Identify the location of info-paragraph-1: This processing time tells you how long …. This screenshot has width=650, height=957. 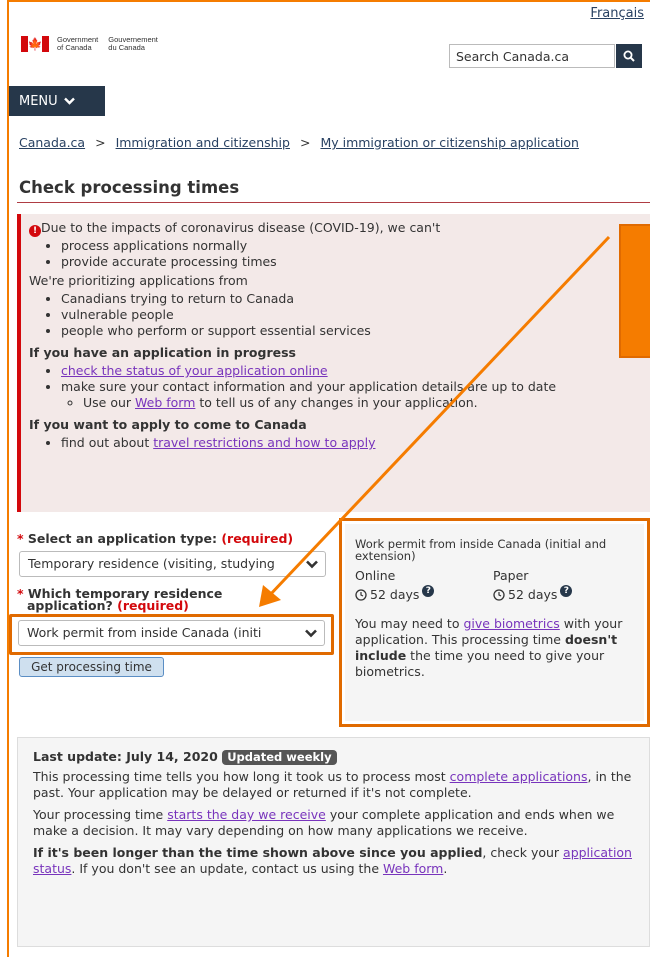
(332, 784).